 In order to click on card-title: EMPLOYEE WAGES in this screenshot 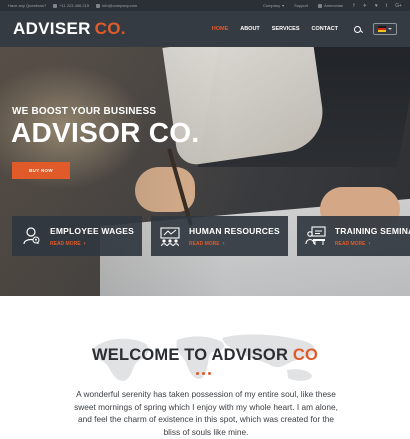, I will do `click(92, 230)`.